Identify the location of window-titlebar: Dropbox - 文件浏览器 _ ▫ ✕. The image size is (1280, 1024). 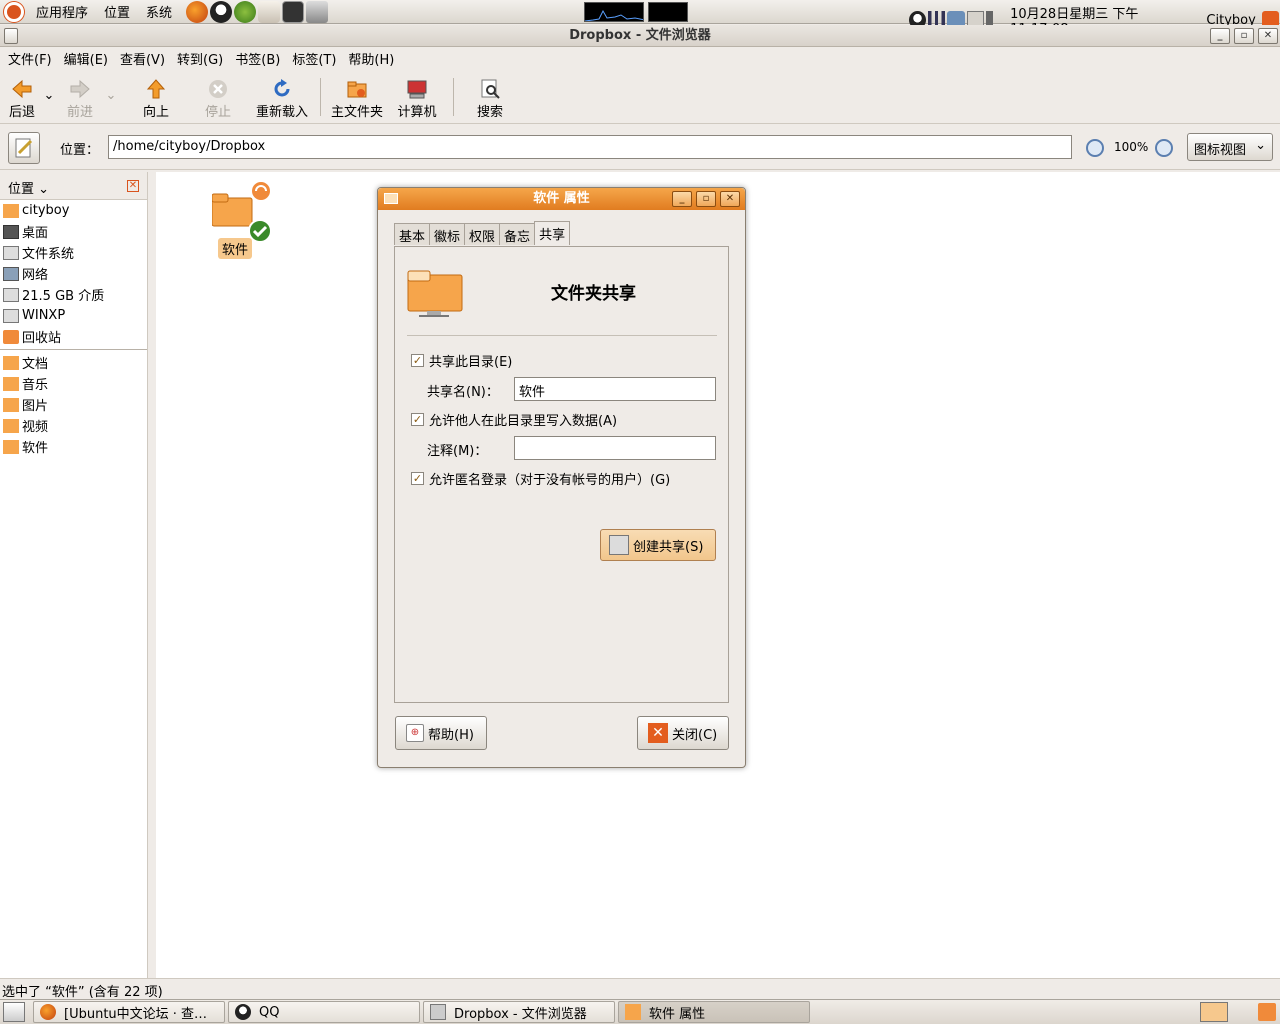
(640, 36).